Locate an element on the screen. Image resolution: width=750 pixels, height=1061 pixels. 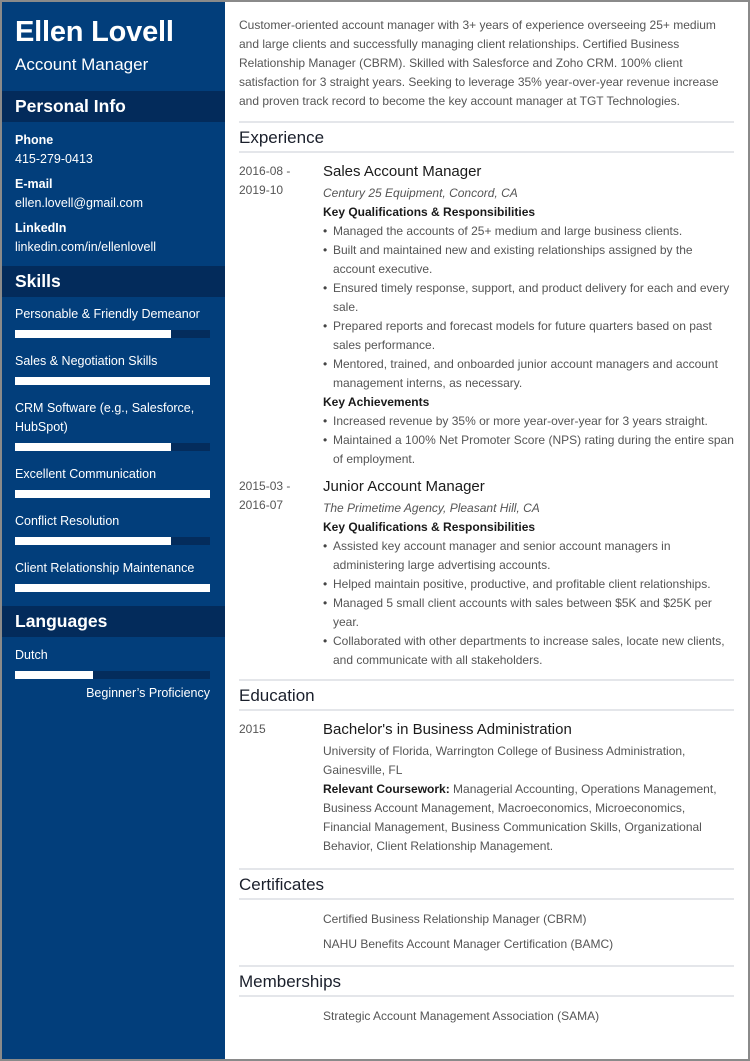
skill-name: Client Relationship Maintenance is located at coordinates (105, 568).